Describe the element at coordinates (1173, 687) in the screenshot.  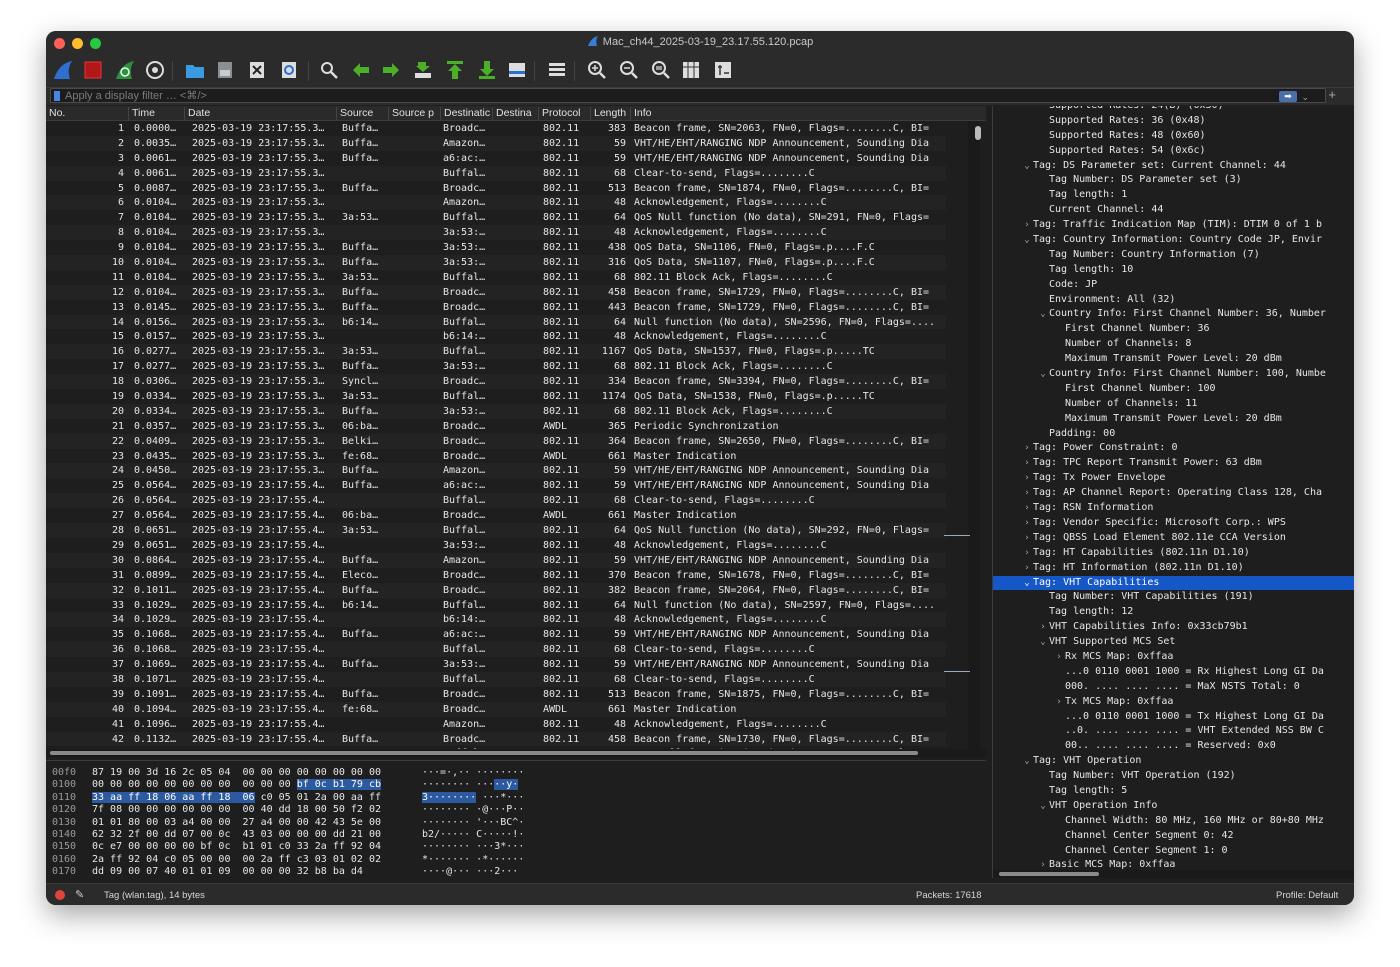
I see `detail-row: 000. .... .... .... = MaX NSTS Total: 0` at that location.